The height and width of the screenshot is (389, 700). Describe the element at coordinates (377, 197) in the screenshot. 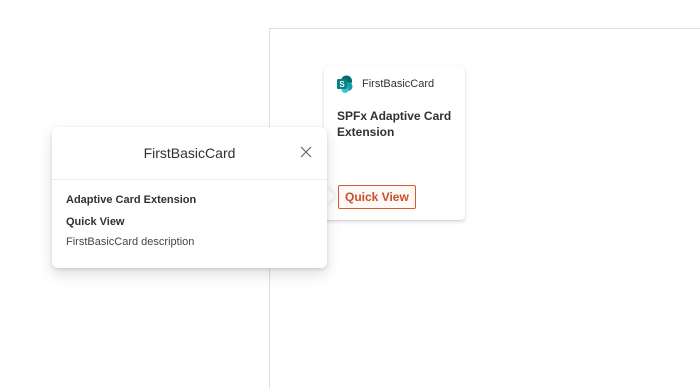

I see `quick-view-button: Quick View` at that location.